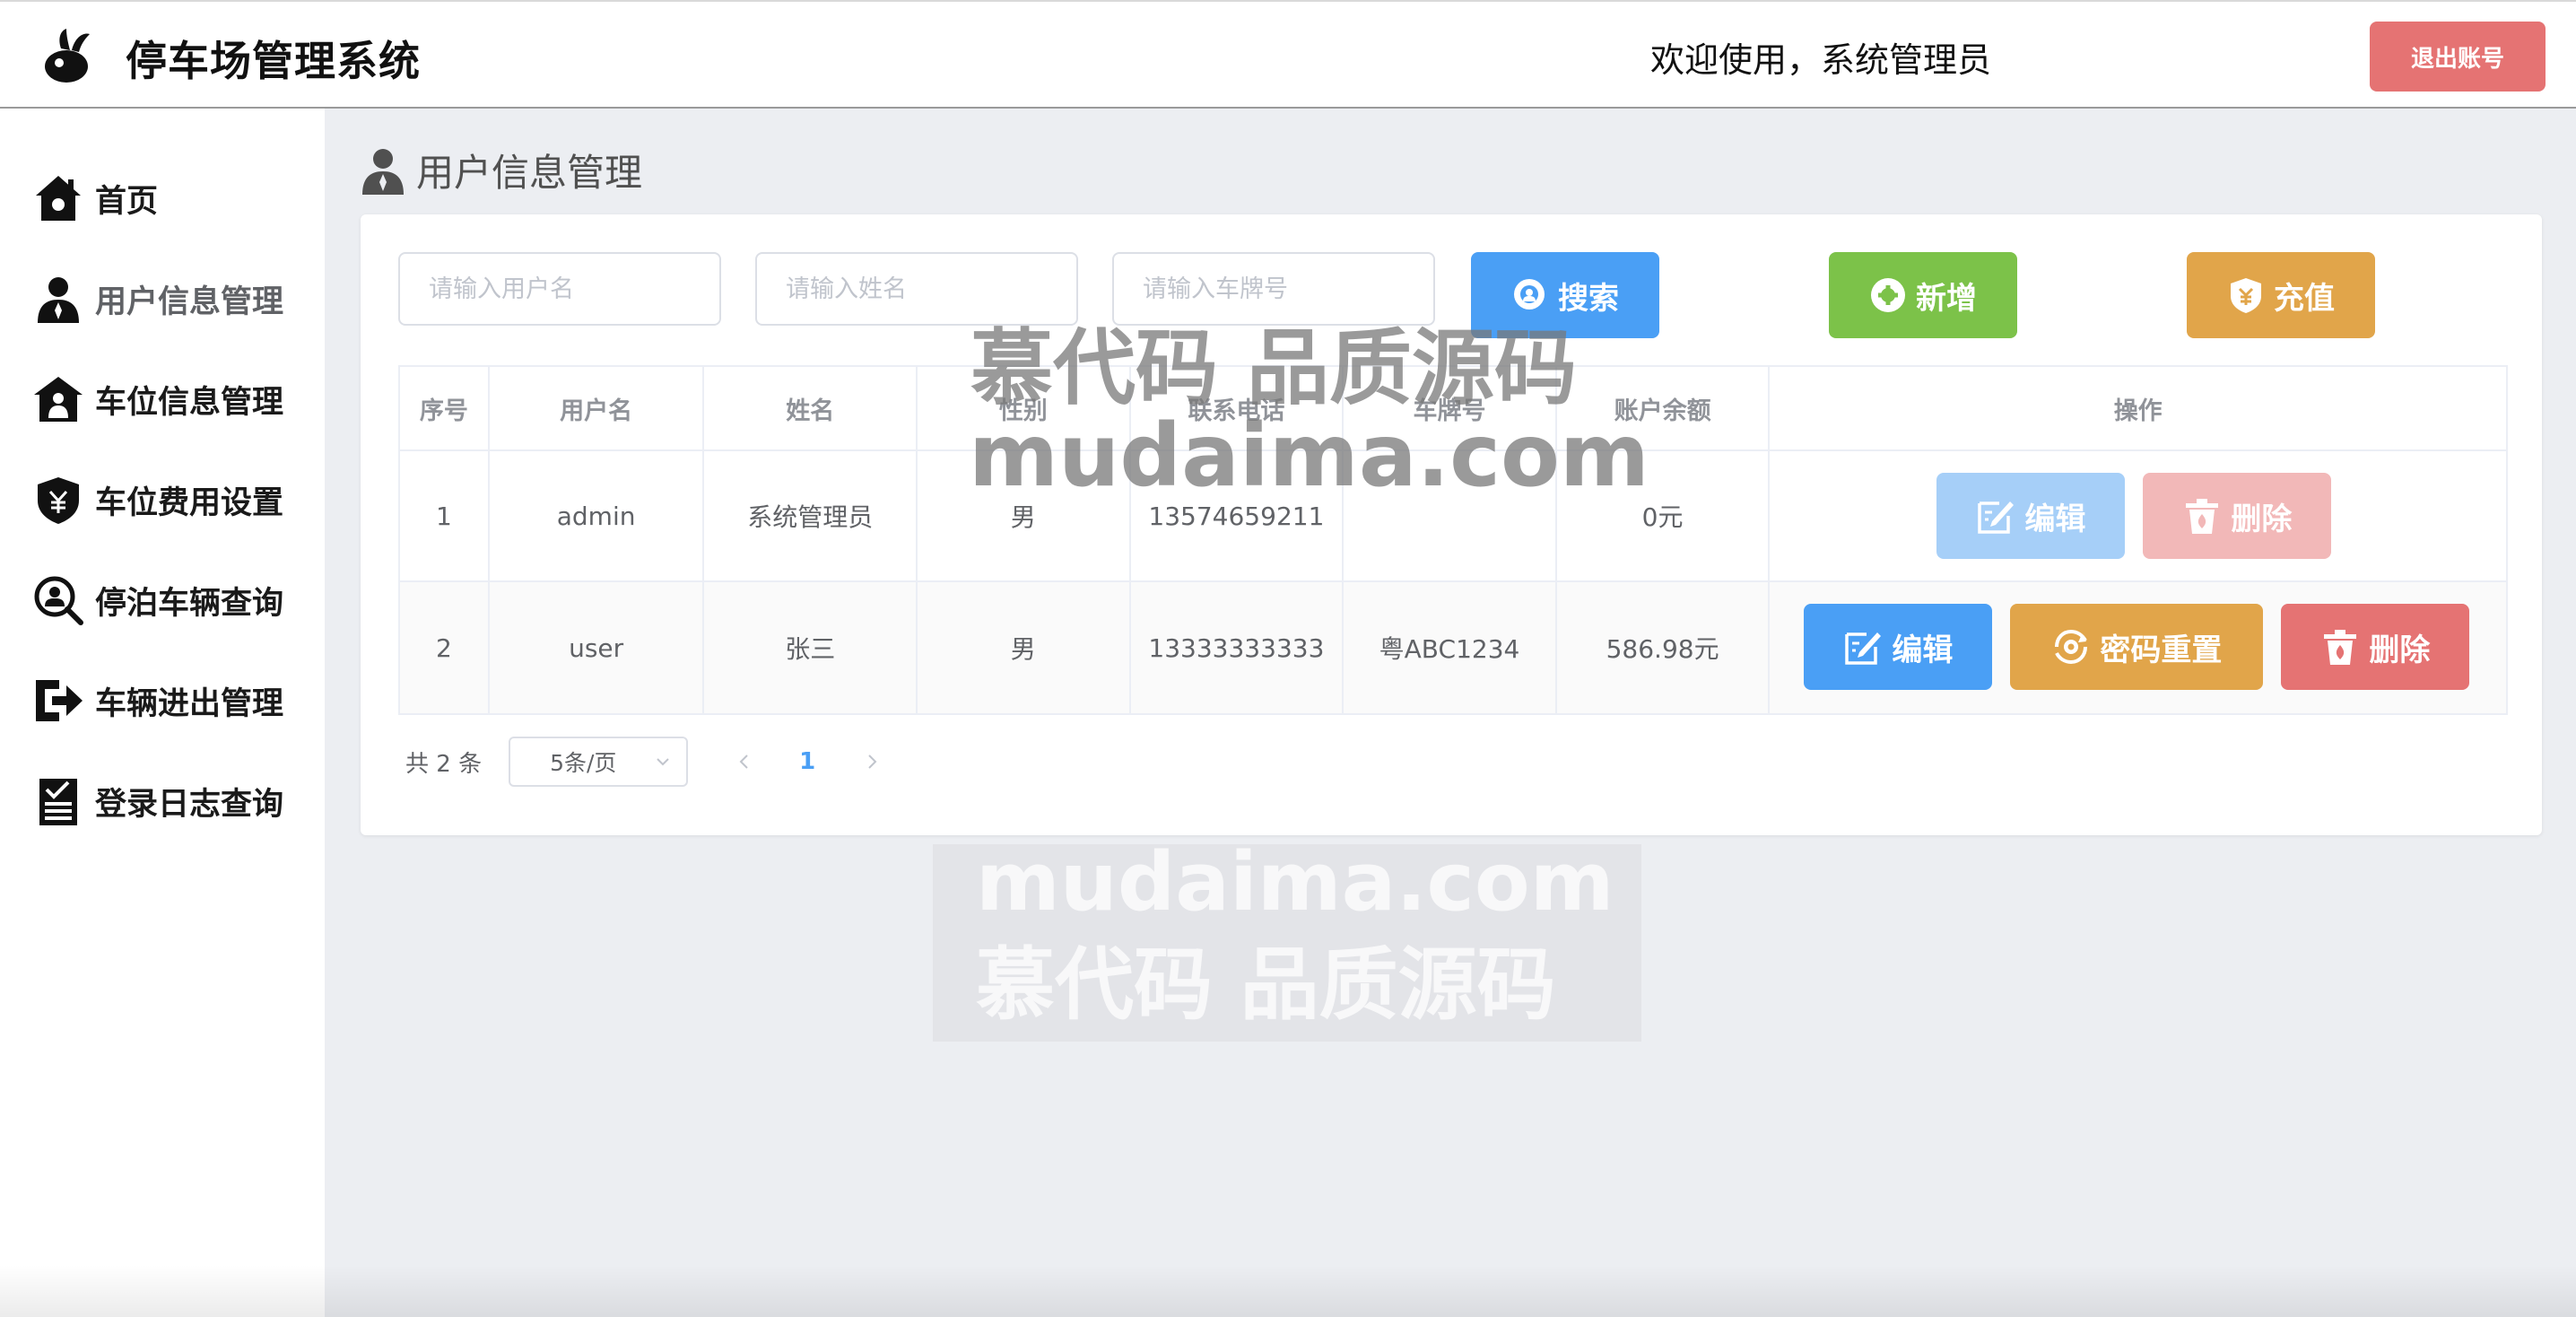  What do you see at coordinates (597, 408) in the screenshot?
I see `column-header: 用户名` at bounding box center [597, 408].